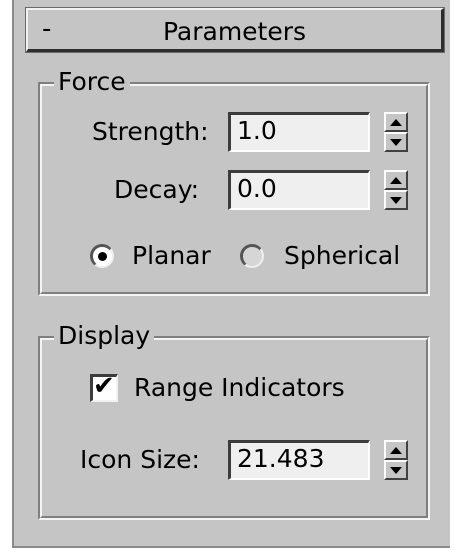 The width and height of the screenshot is (454, 554). I want to click on decay-spinner-down-button, so click(396, 200).